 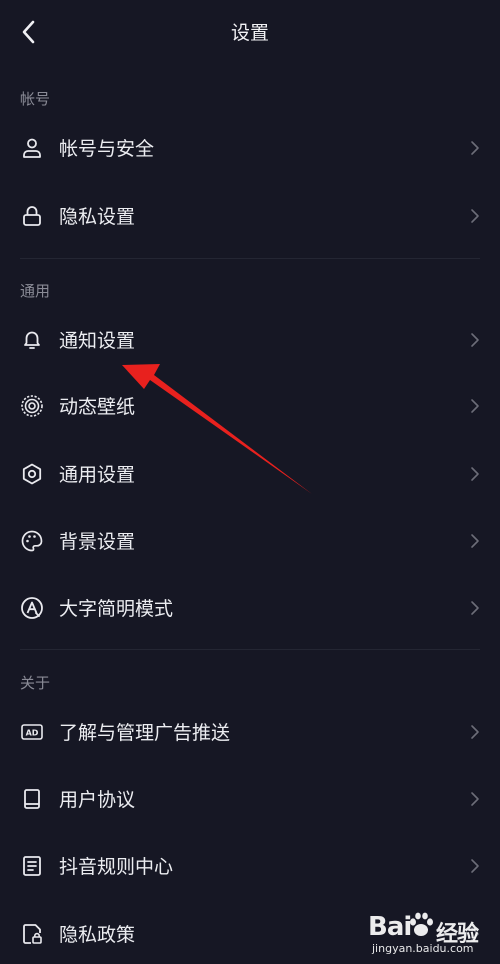 I want to click on settings-item-label: 帐号与安全, so click(x=107, y=149).